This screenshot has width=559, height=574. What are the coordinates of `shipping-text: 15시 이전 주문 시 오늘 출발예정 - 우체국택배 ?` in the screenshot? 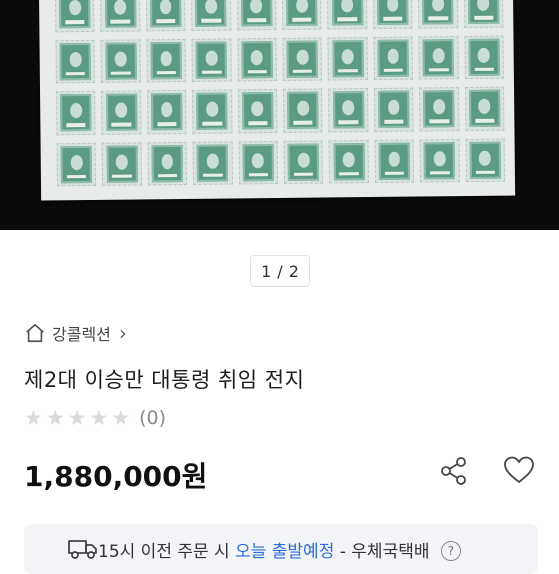 It's located at (279, 549).